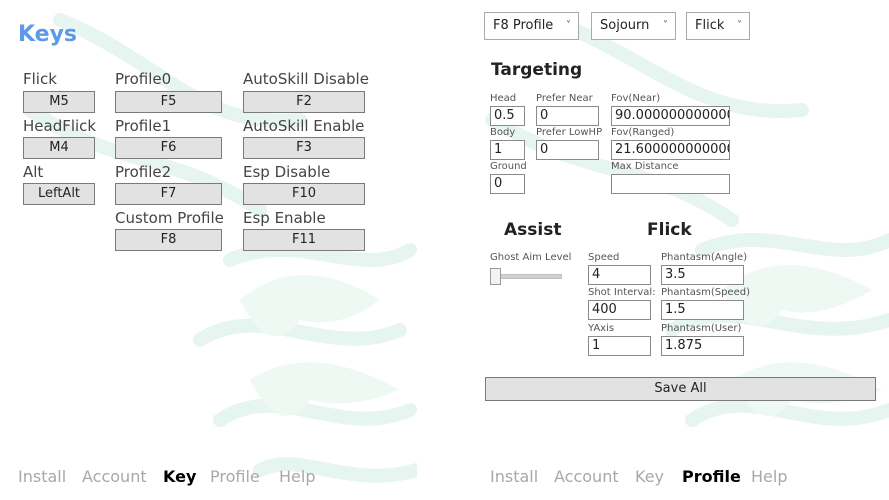 Image resolution: width=889 pixels, height=500 pixels. I want to click on speed-label: Speed, so click(604, 257).